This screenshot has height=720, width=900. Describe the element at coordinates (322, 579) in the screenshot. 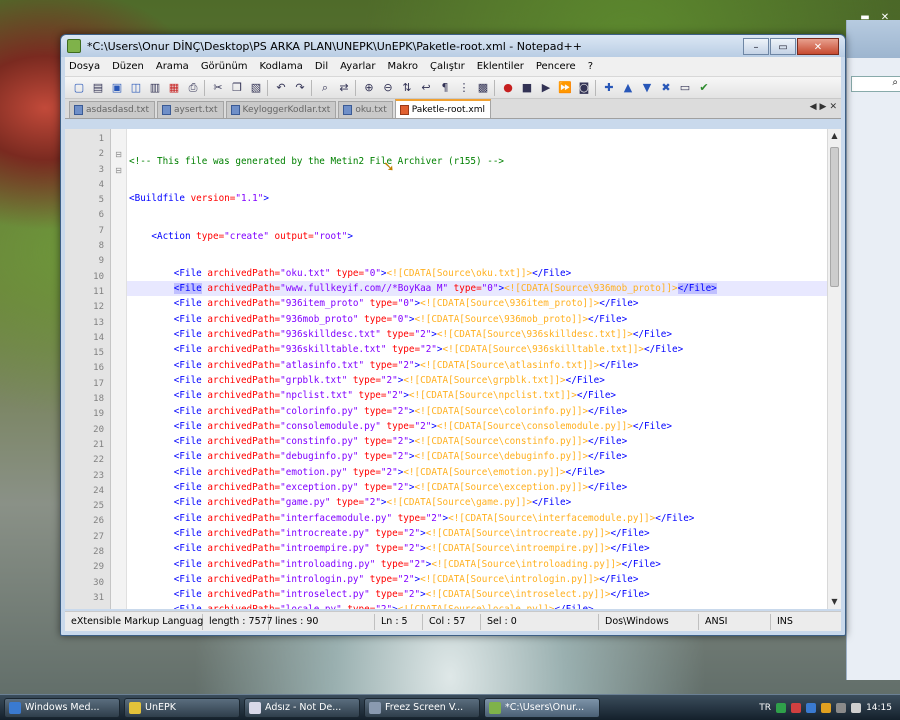

I see `xml-value: "intrologin.py"` at that location.